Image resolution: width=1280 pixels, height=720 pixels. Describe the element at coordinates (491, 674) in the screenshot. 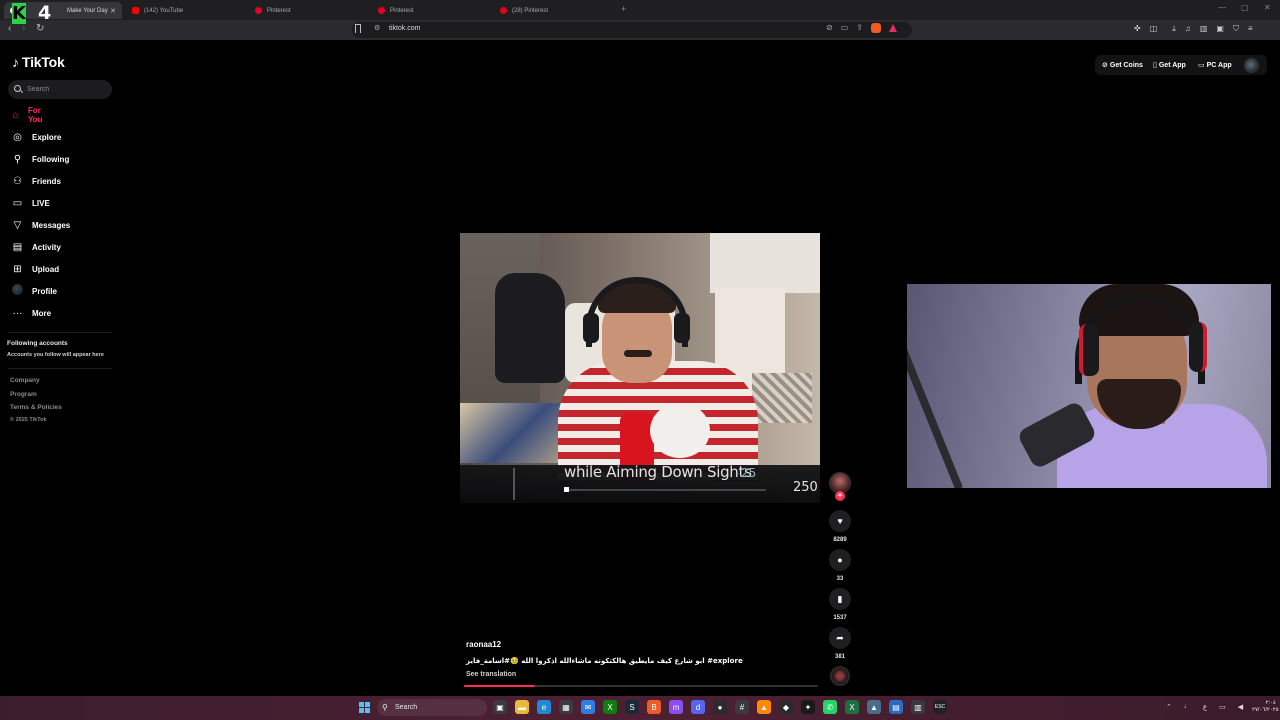

I see `see-translation-link: See translation` at that location.